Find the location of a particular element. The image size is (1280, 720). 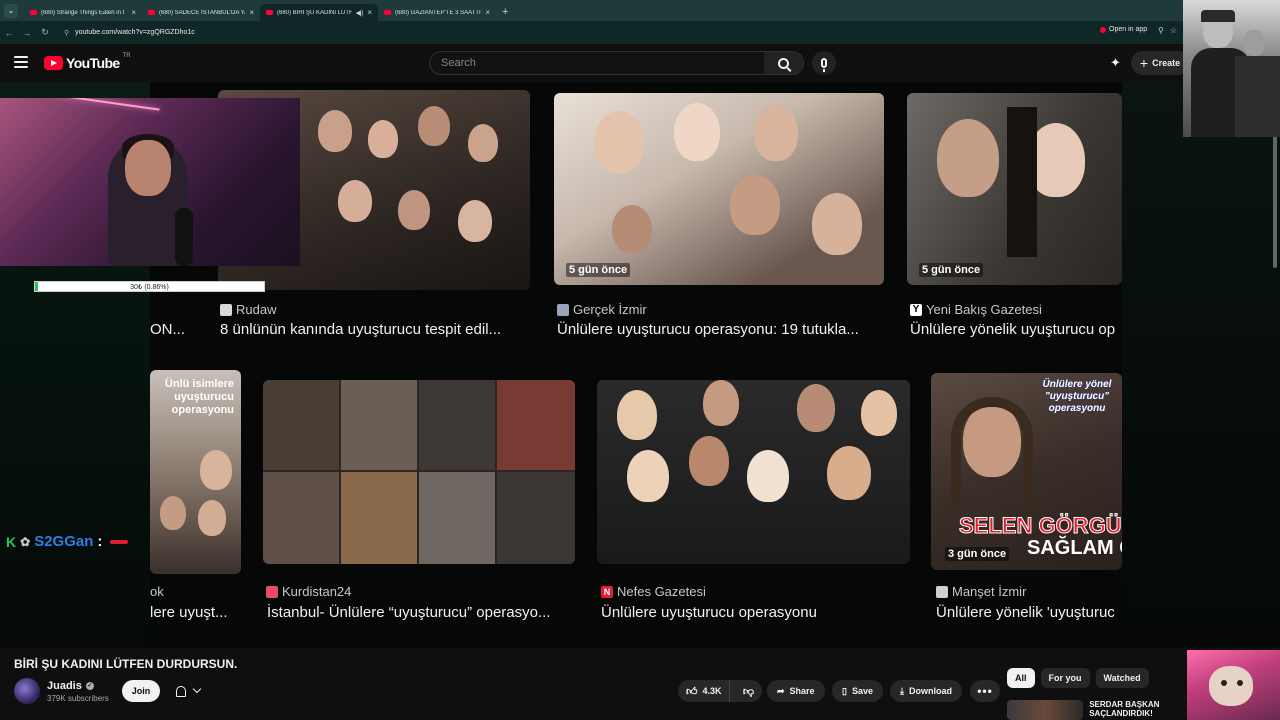

back-icon: ← is located at coordinates (9, 33).